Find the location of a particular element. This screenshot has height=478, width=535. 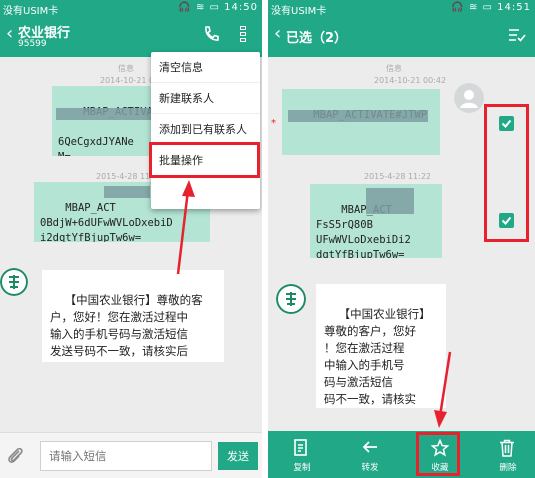

menu-item-clear: 清空信息 is located at coordinates (205, 67).